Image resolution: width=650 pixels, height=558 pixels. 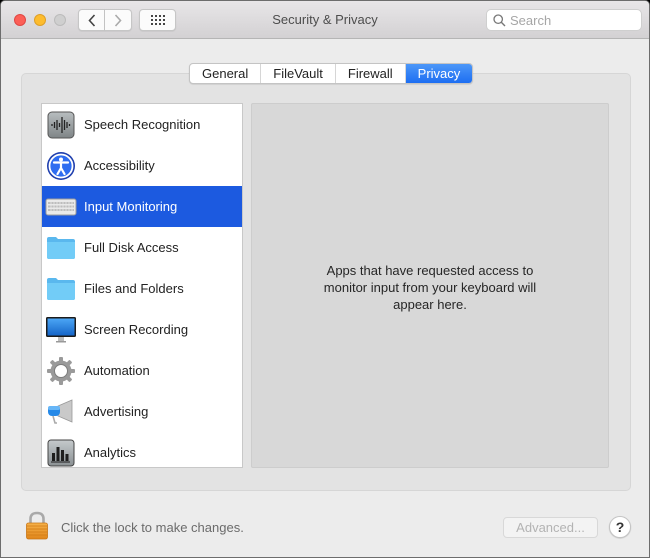 I want to click on list-item-speech-recognition: Speech Recognition, so click(x=142, y=124).